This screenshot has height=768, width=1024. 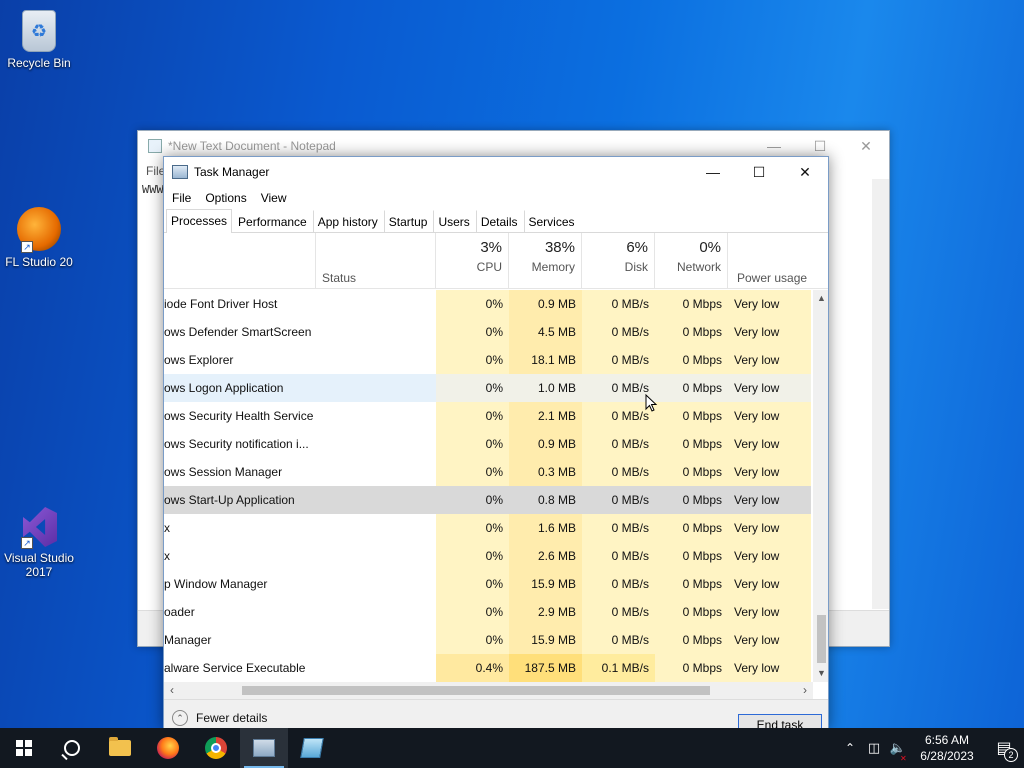 I want to click on start-button, so click(x=24, y=748).